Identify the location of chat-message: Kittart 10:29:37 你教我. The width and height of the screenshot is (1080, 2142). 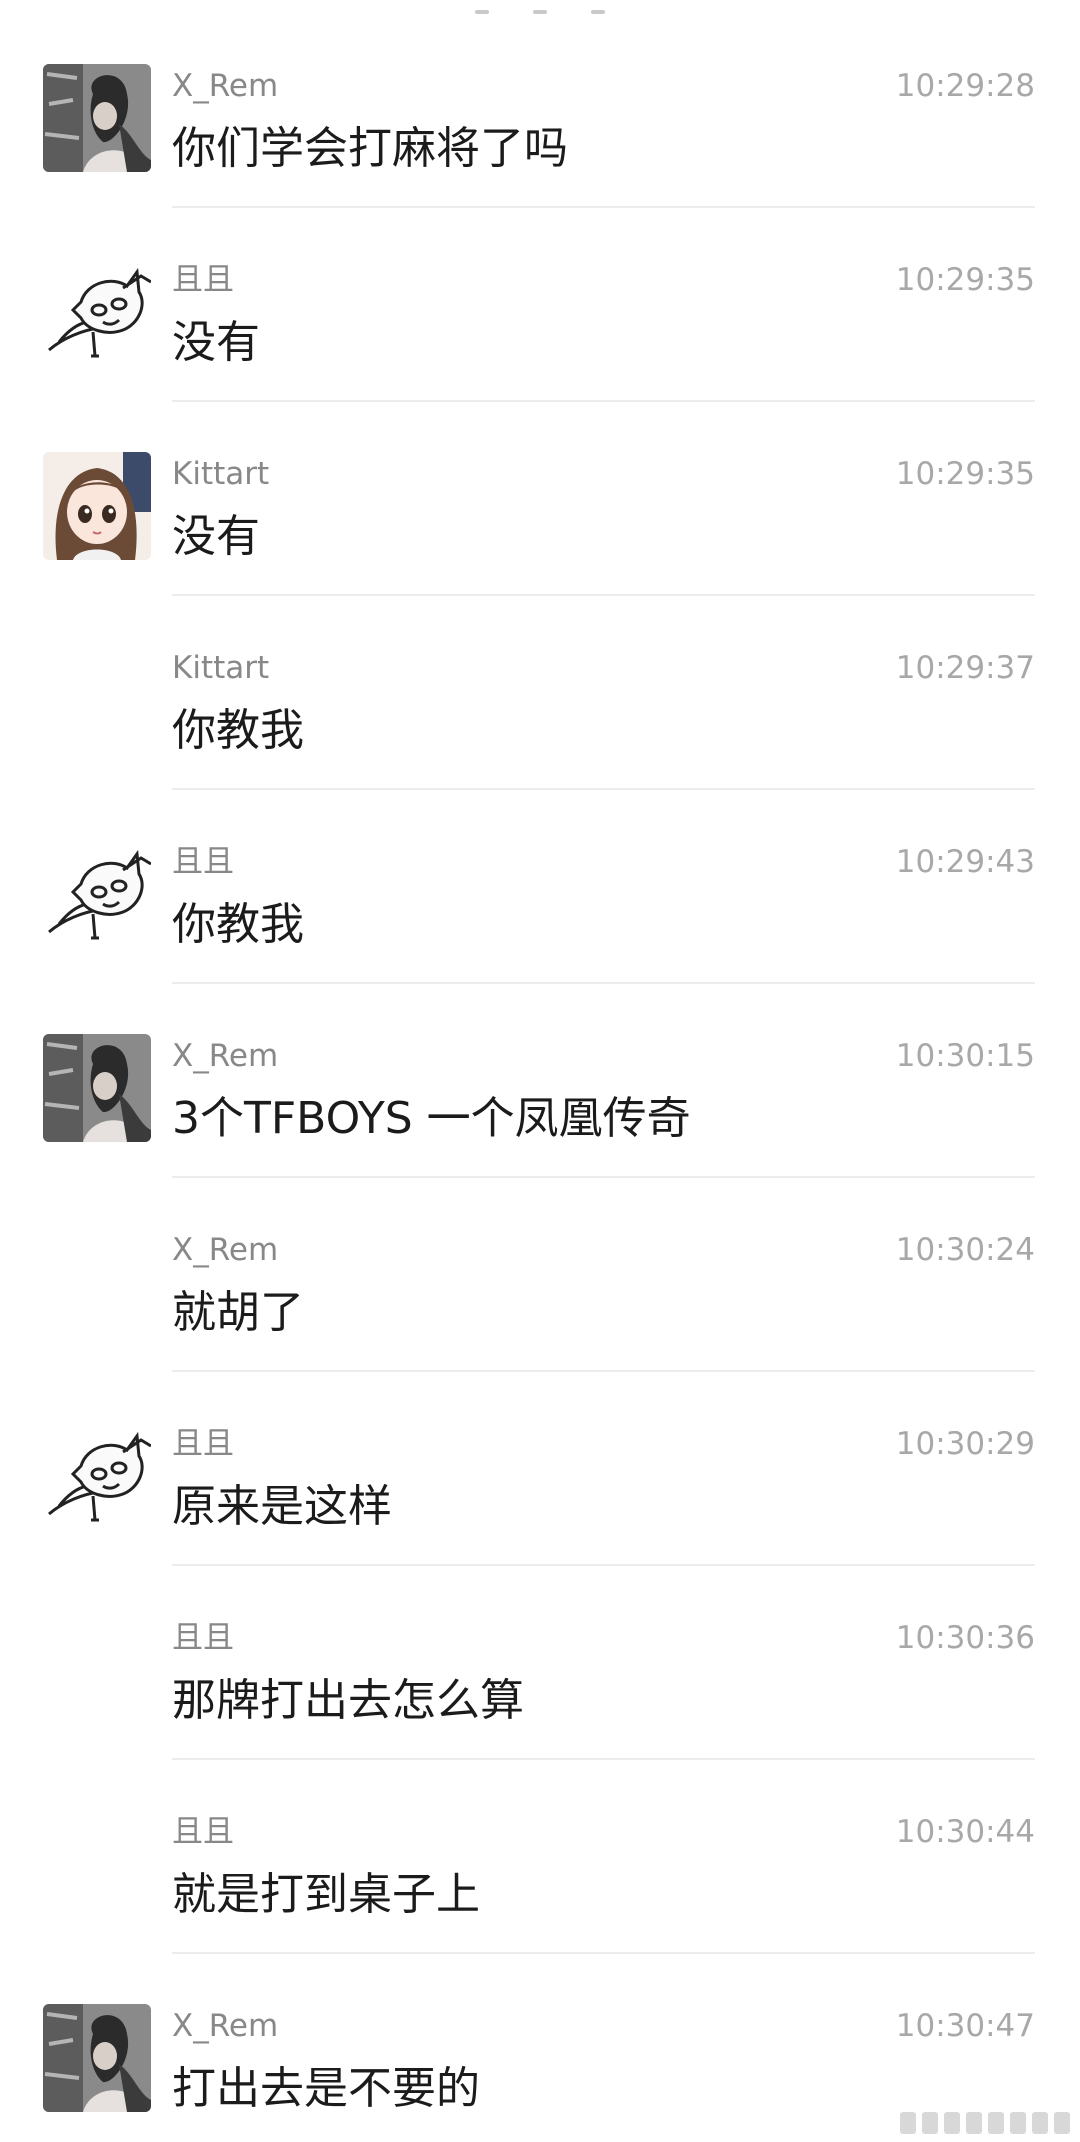
(540, 686).